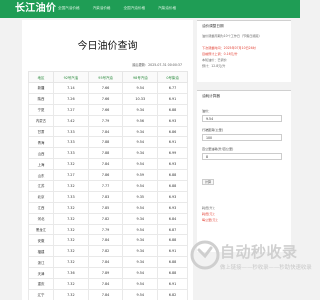 The image size is (320, 300). I want to click on price-cell: 6.77, so click(172, 88).